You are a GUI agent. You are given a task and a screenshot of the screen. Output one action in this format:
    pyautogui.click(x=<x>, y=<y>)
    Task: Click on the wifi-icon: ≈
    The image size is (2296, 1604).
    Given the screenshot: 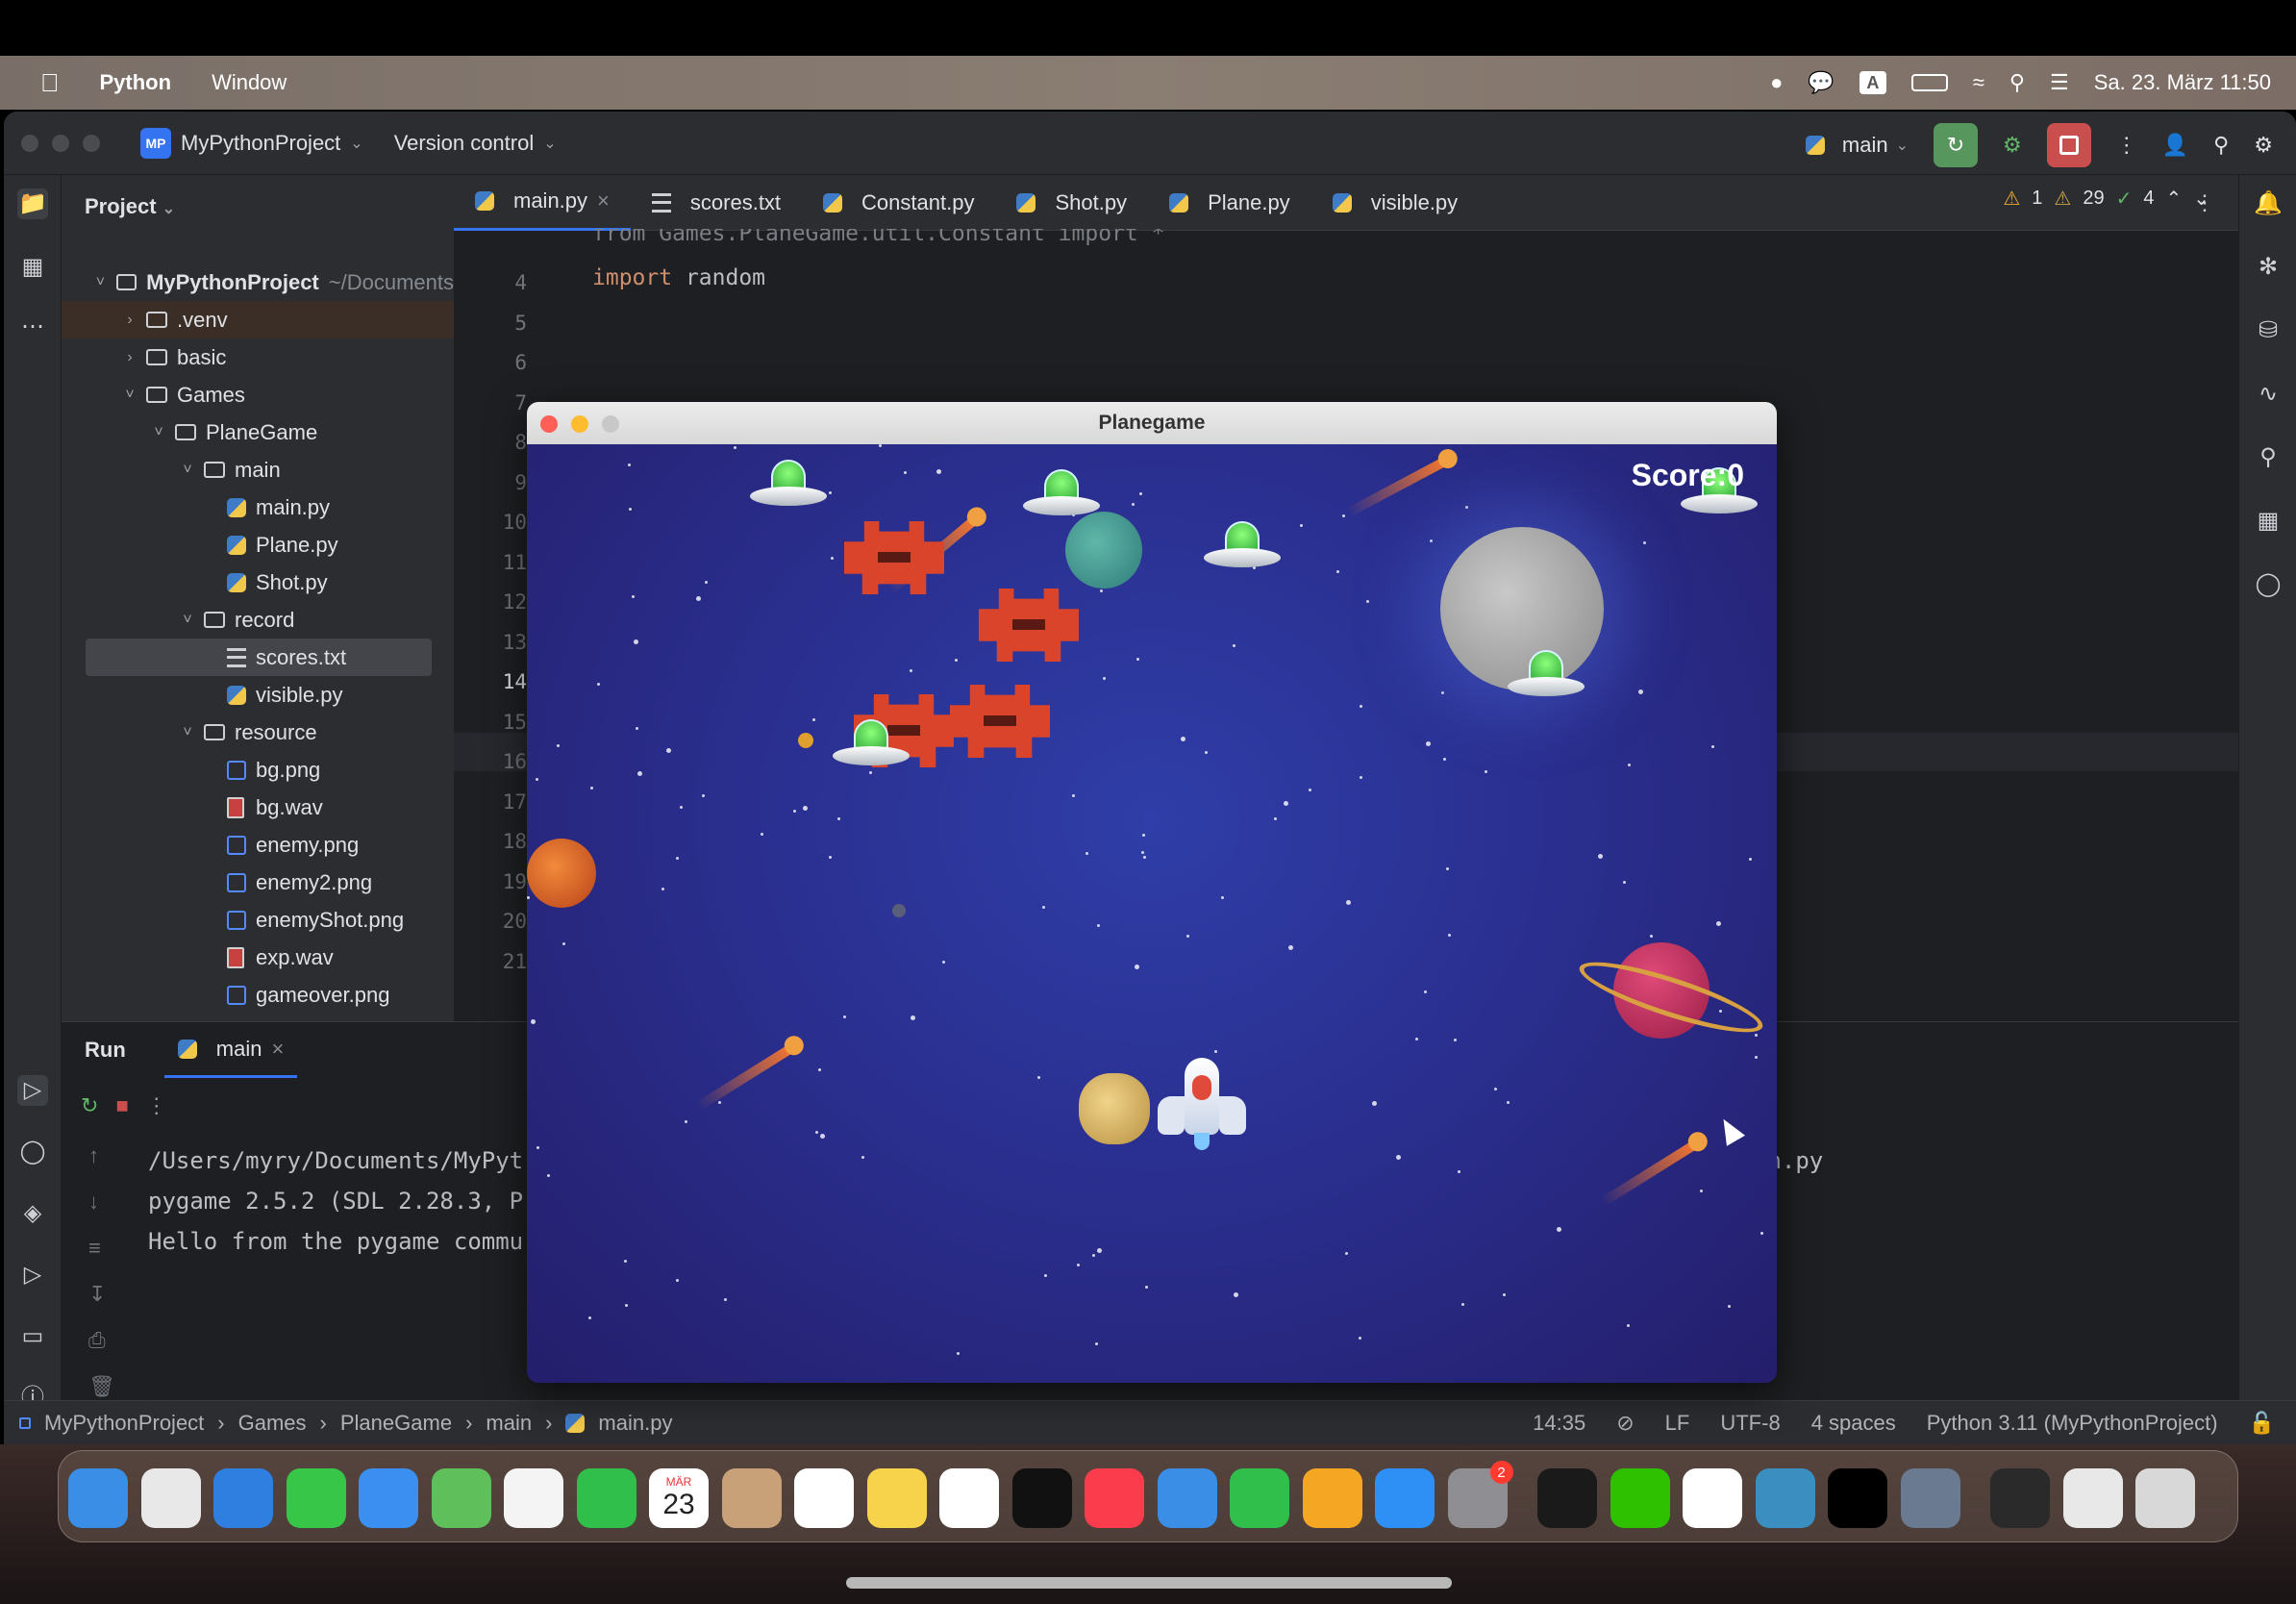 What is the action you would take?
    pyautogui.click(x=1978, y=82)
    